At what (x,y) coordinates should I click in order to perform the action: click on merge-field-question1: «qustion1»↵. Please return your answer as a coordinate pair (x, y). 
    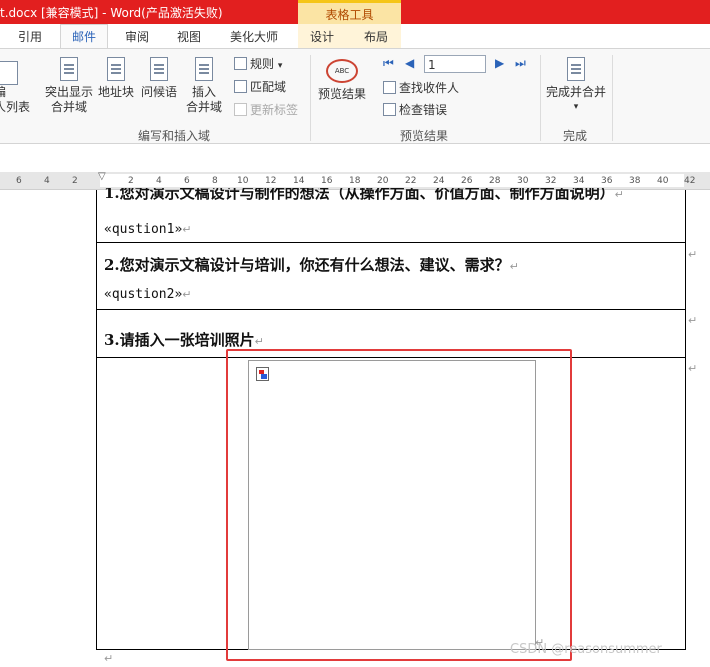
    Looking at the image, I should click on (148, 229).